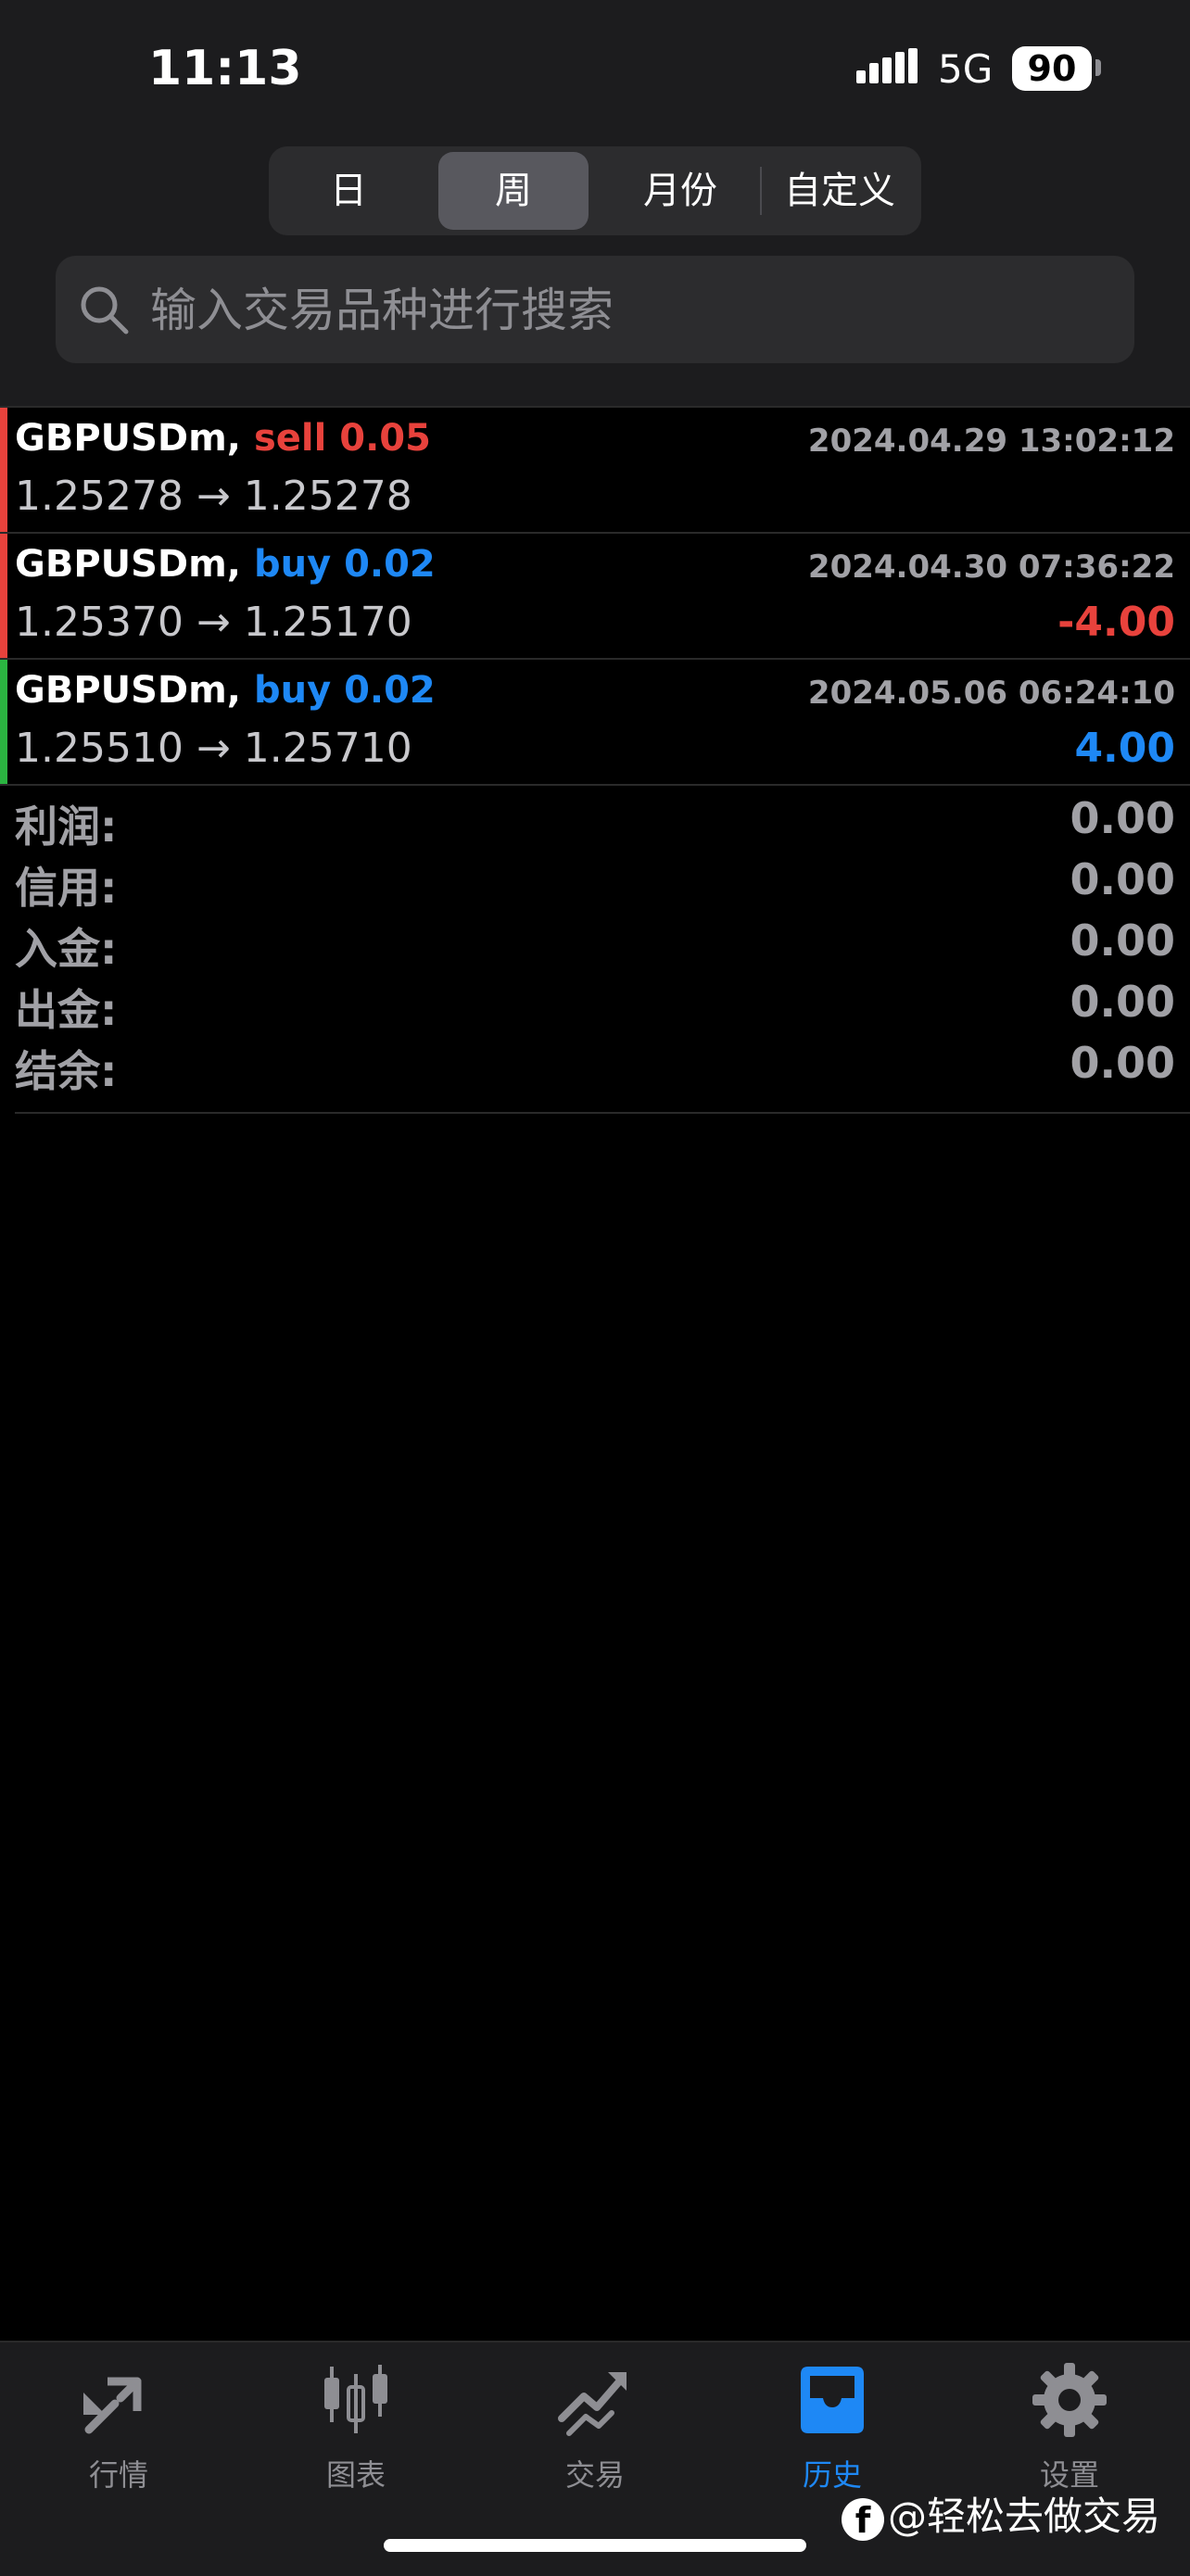  What do you see at coordinates (213, 496) in the screenshot?
I see `order-prices: 1.25278 → 1.25278` at bounding box center [213, 496].